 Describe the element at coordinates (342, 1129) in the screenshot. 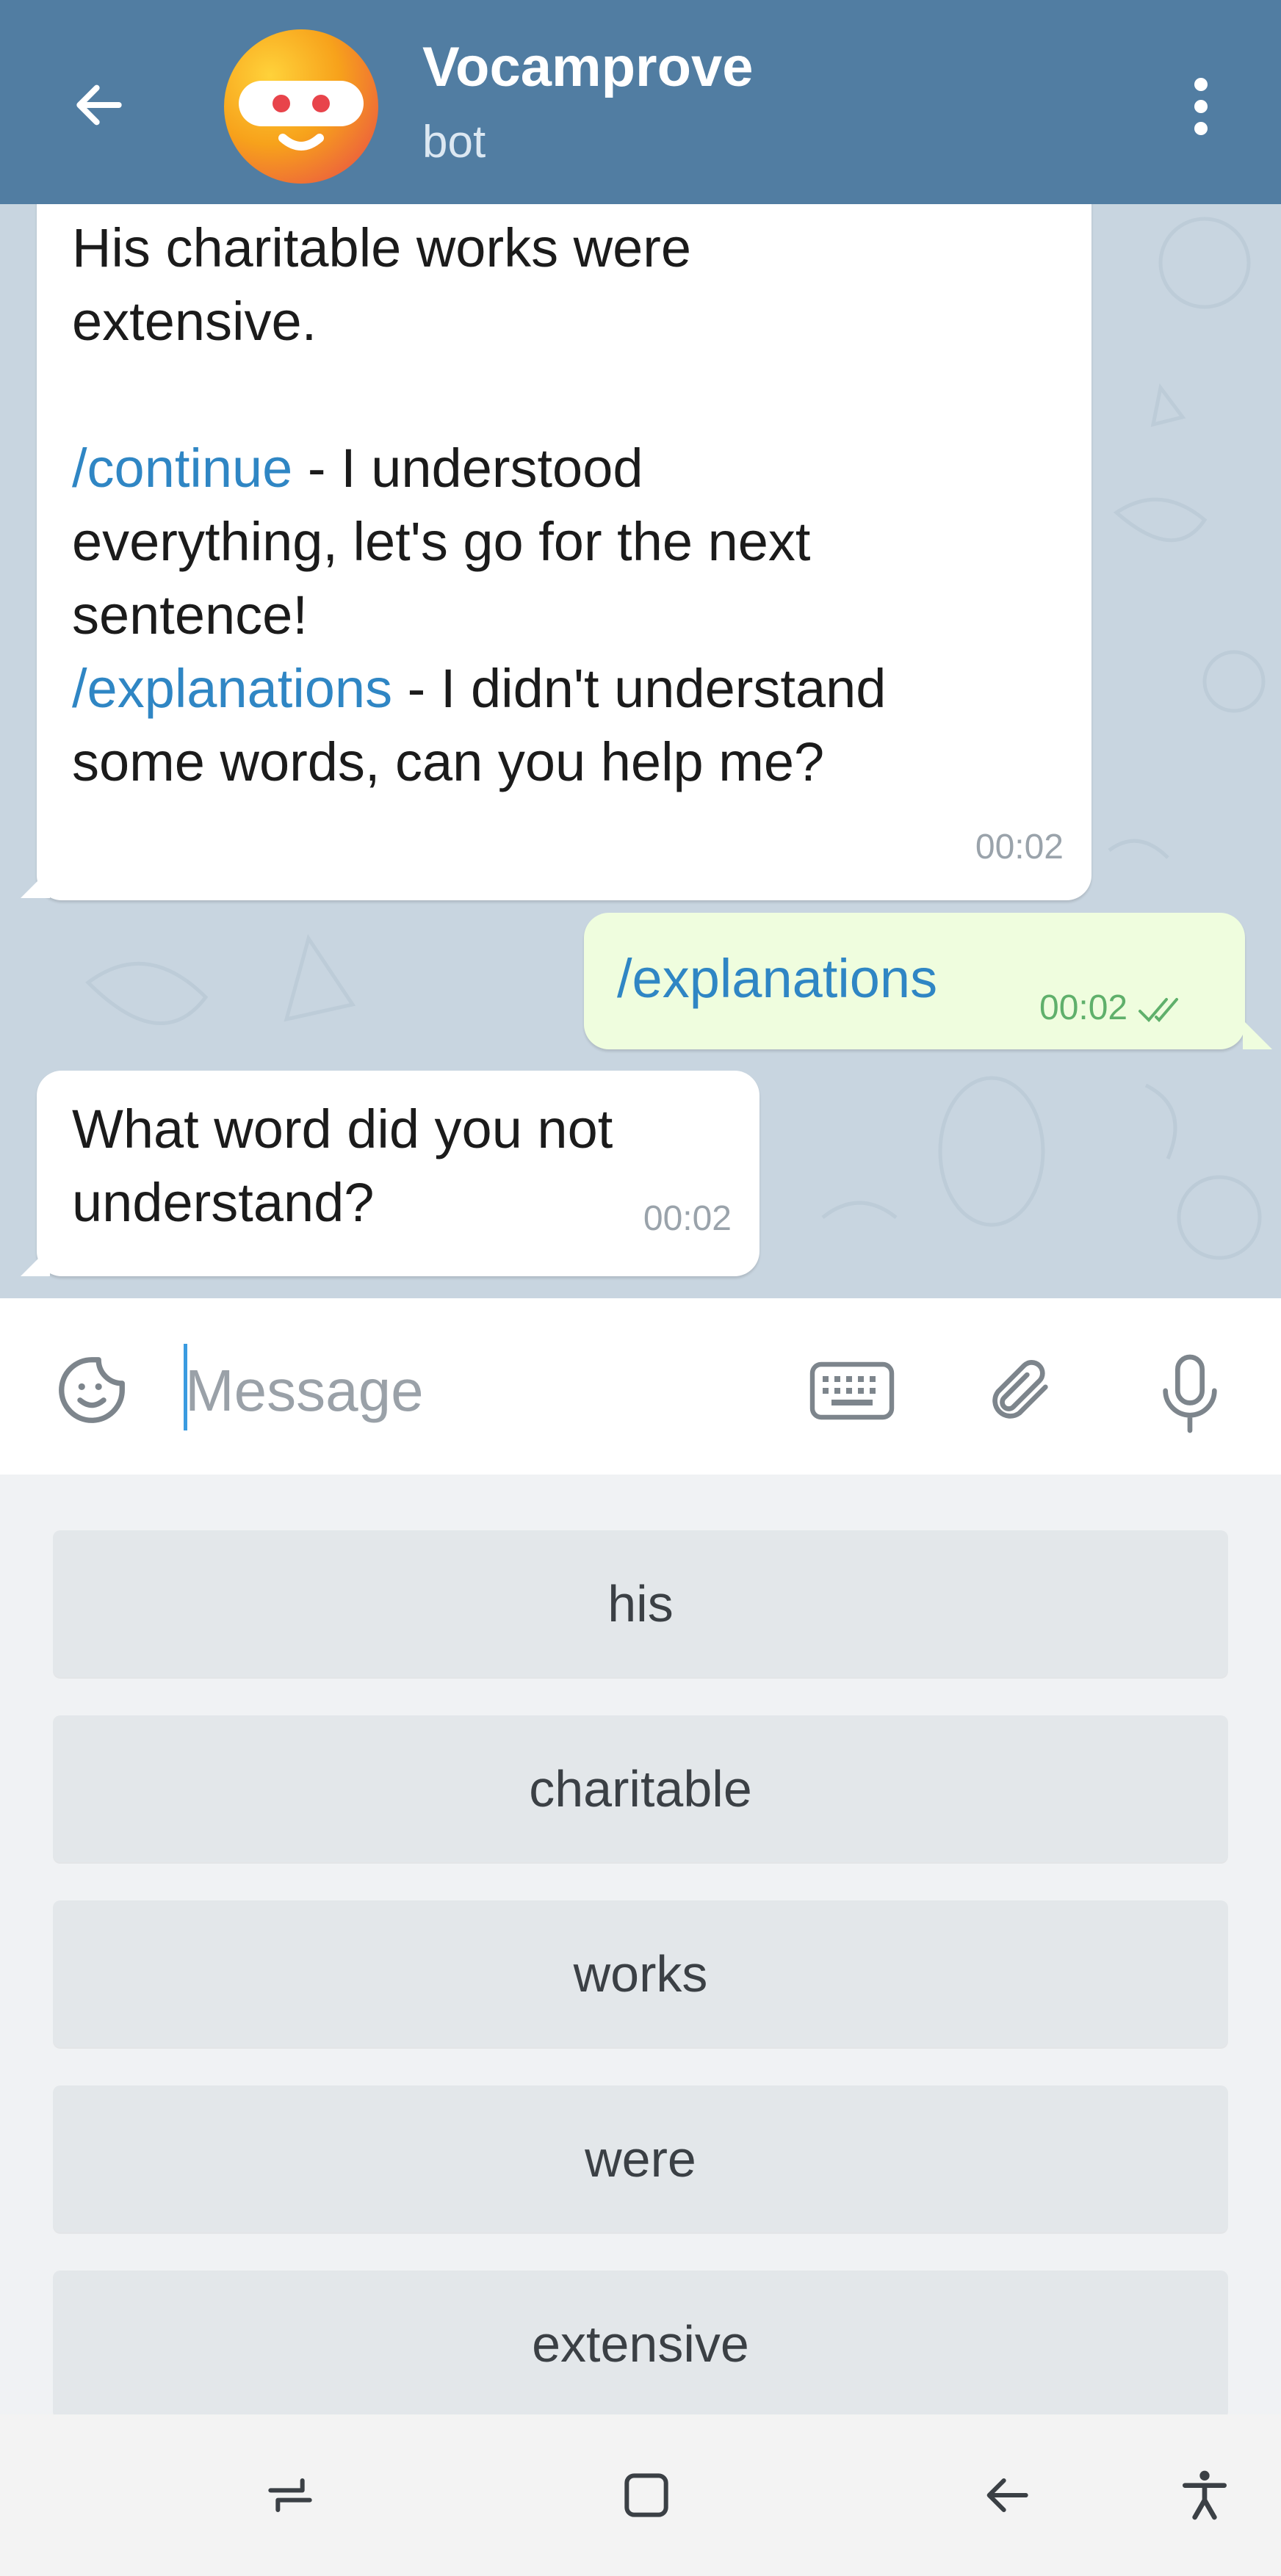

I see `message-line: What word did you not` at that location.